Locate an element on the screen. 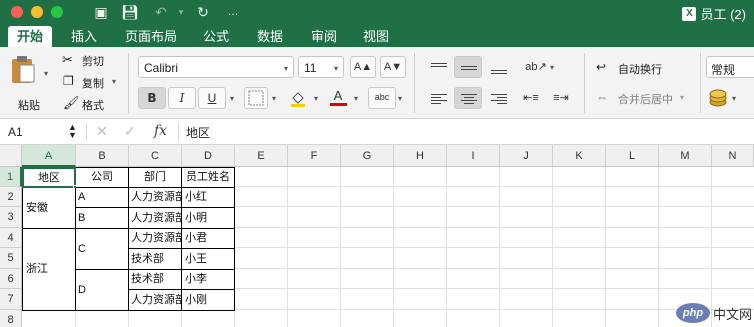 The height and width of the screenshot is (327, 754). tab-insert: 插入 is located at coordinates (84, 36).